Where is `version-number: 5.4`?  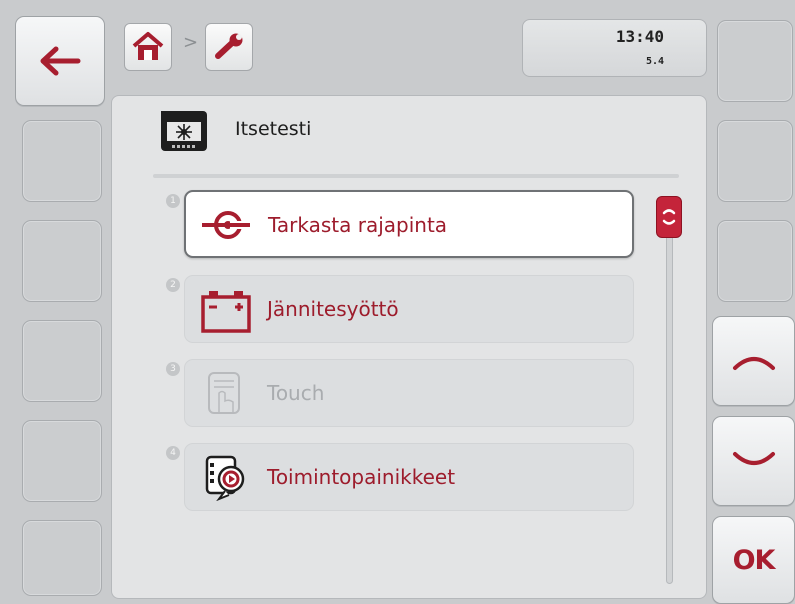 version-number: 5.4 is located at coordinates (654, 61).